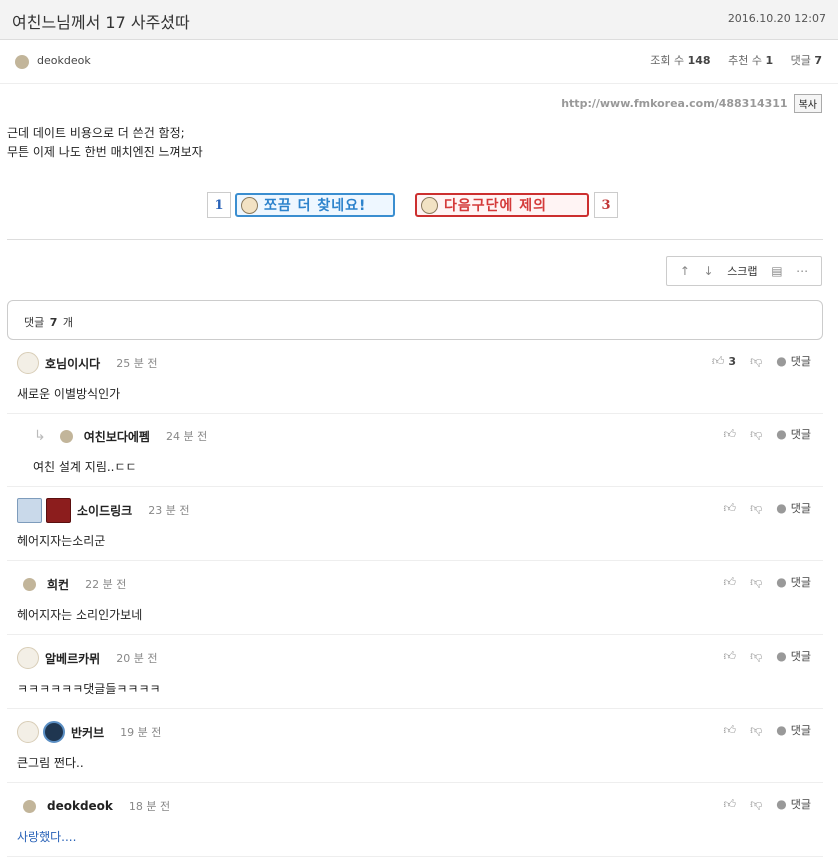 The image size is (838, 868). I want to click on prev-post-label: 쪼끔 더 찾네요!, so click(315, 206).